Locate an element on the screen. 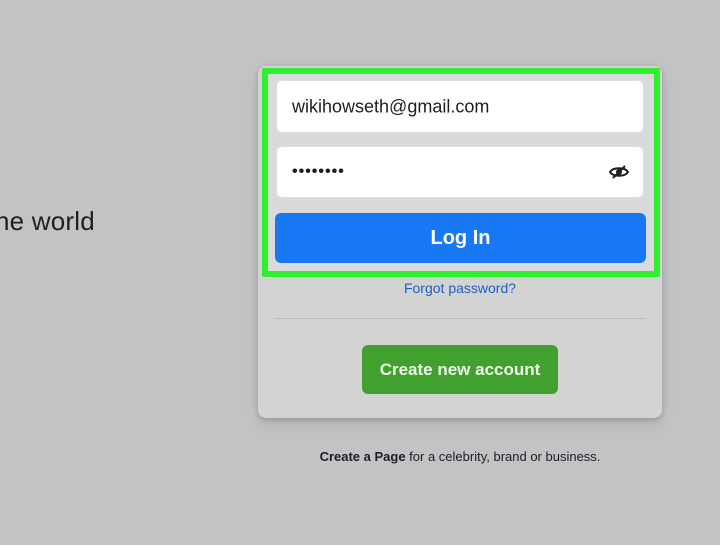  create-account-button: Create new account is located at coordinates (460, 369).